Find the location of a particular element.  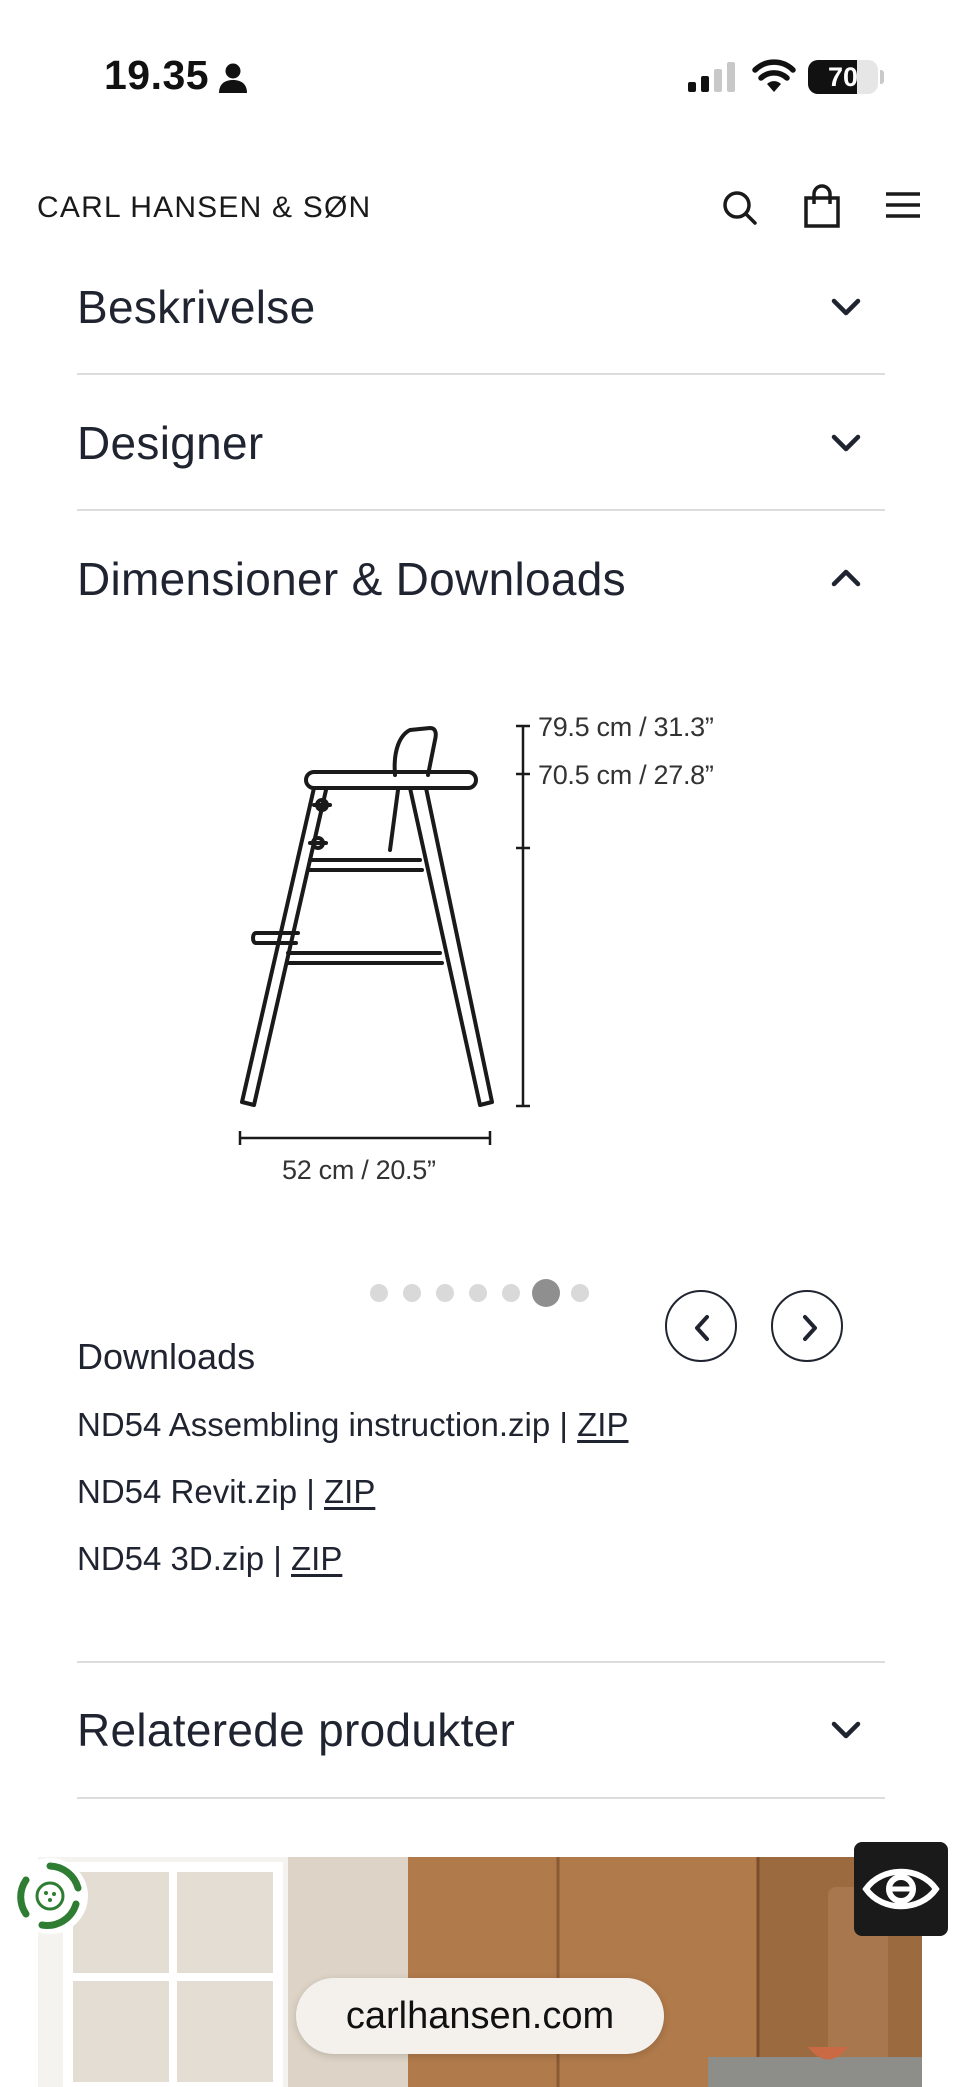

eco-recycle-badge is located at coordinates (50, 1896).